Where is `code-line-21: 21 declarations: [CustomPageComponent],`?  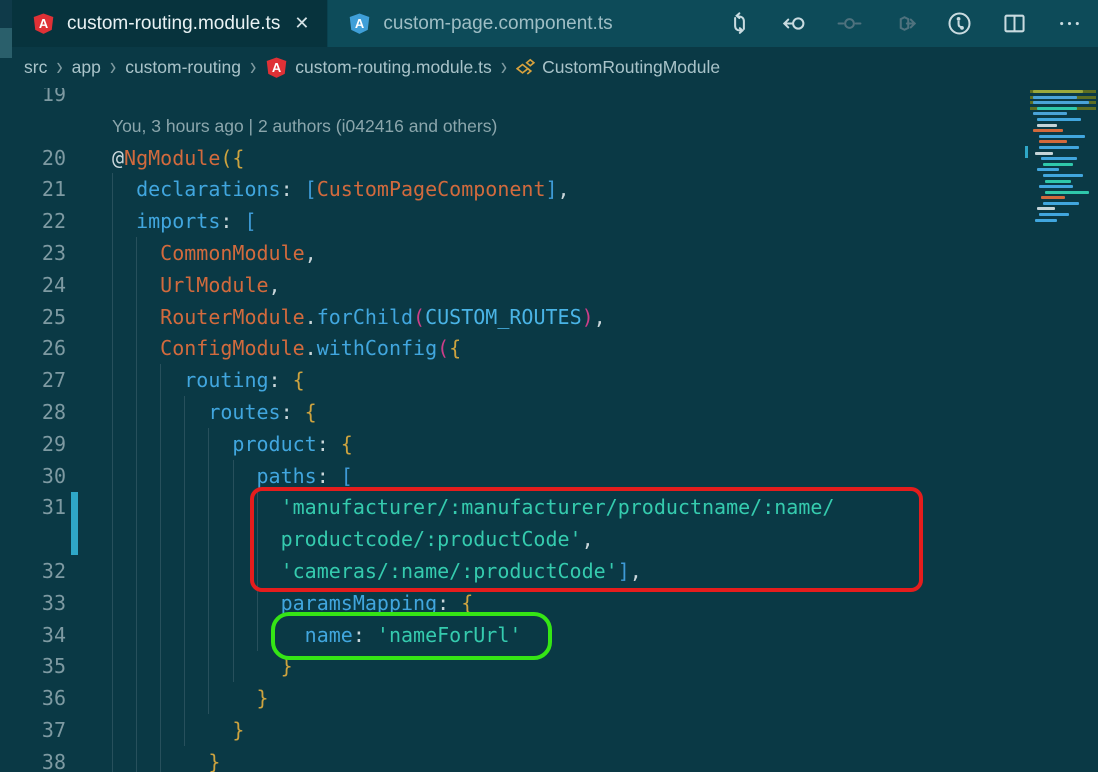 code-line-21: 21 declarations: [CustomPageComponent], is located at coordinates (549, 189).